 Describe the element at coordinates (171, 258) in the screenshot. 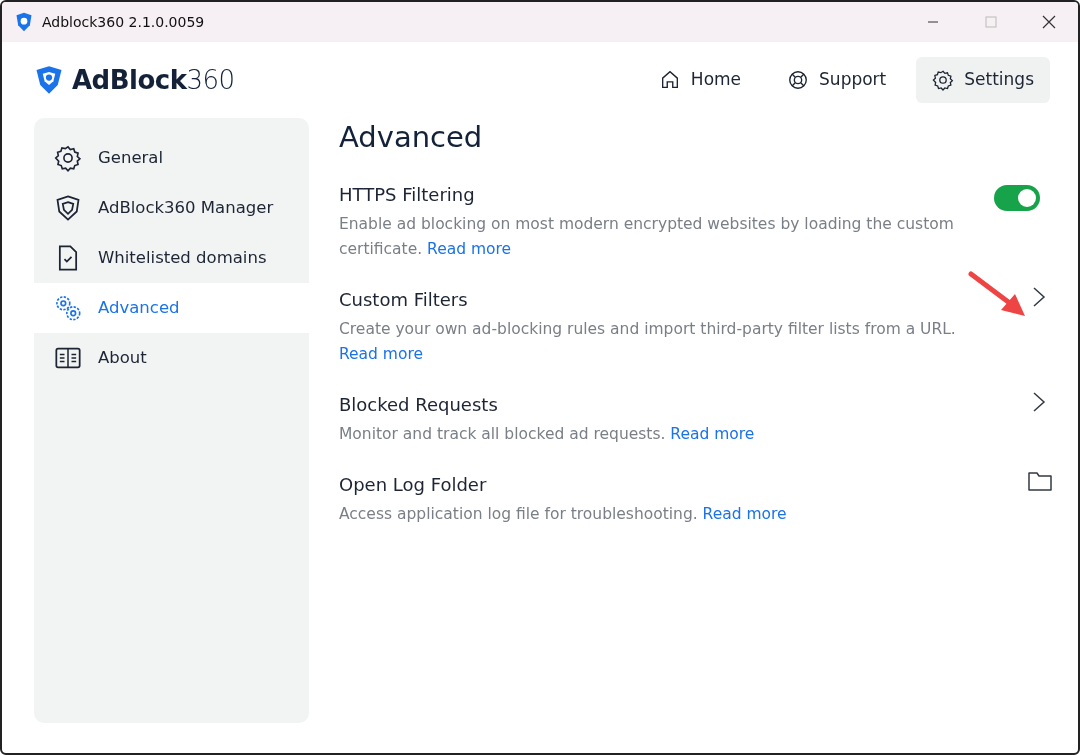

I see `sidebar-item: Whitelisted domains` at that location.